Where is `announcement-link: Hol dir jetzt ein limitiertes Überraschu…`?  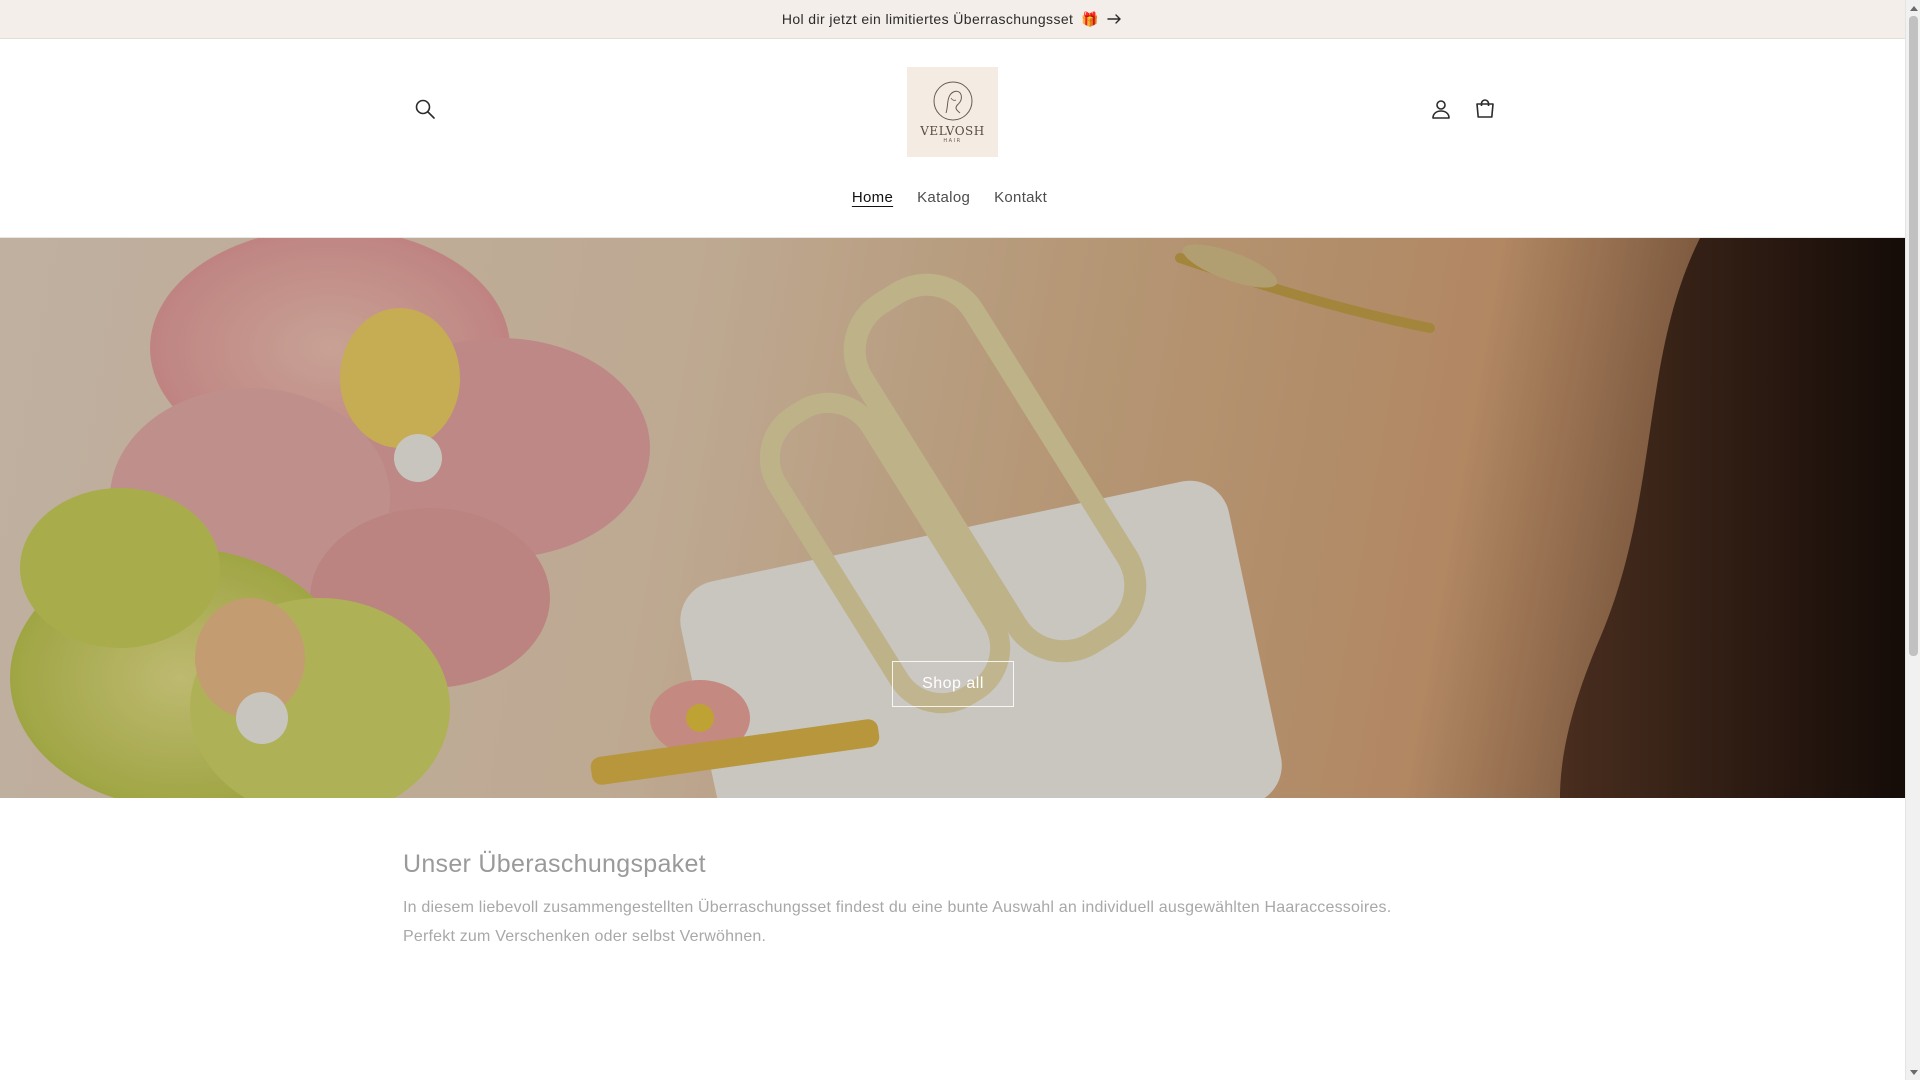 announcement-link: Hol dir jetzt ein limitiertes Überraschu… is located at coordinates (952, 19).